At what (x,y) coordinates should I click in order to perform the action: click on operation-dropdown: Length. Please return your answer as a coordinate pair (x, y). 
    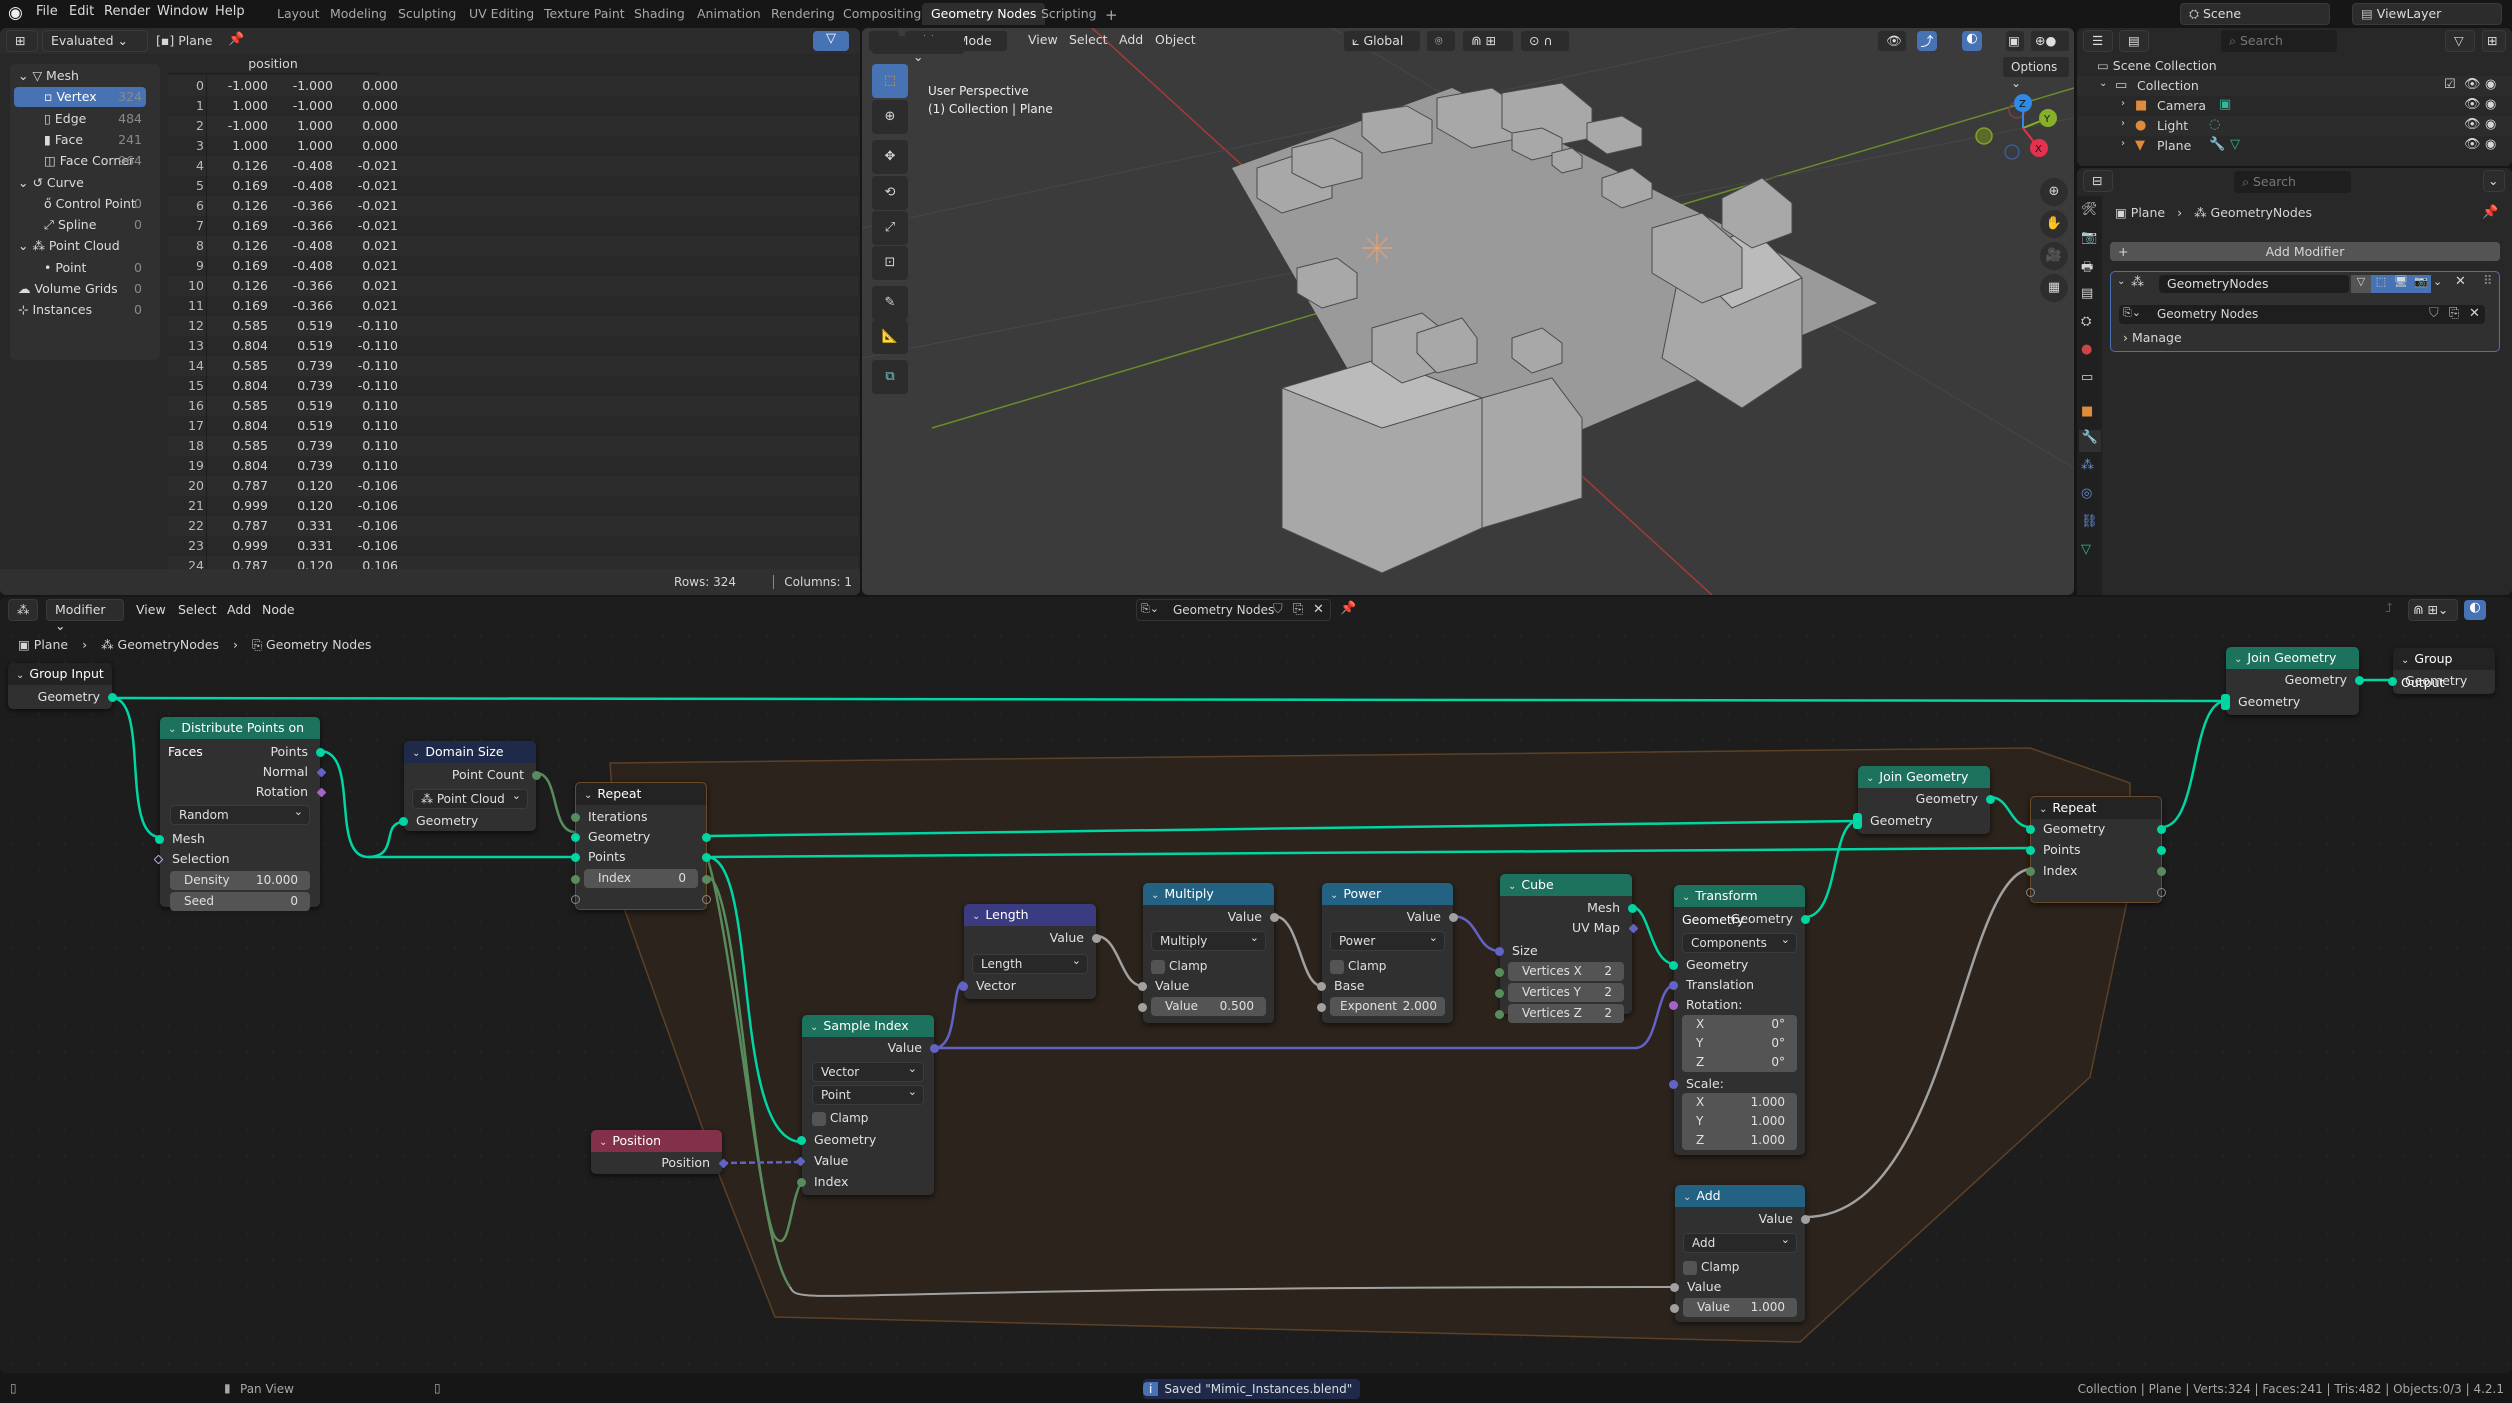
    Looking at the image, I should click on (1030, 963).